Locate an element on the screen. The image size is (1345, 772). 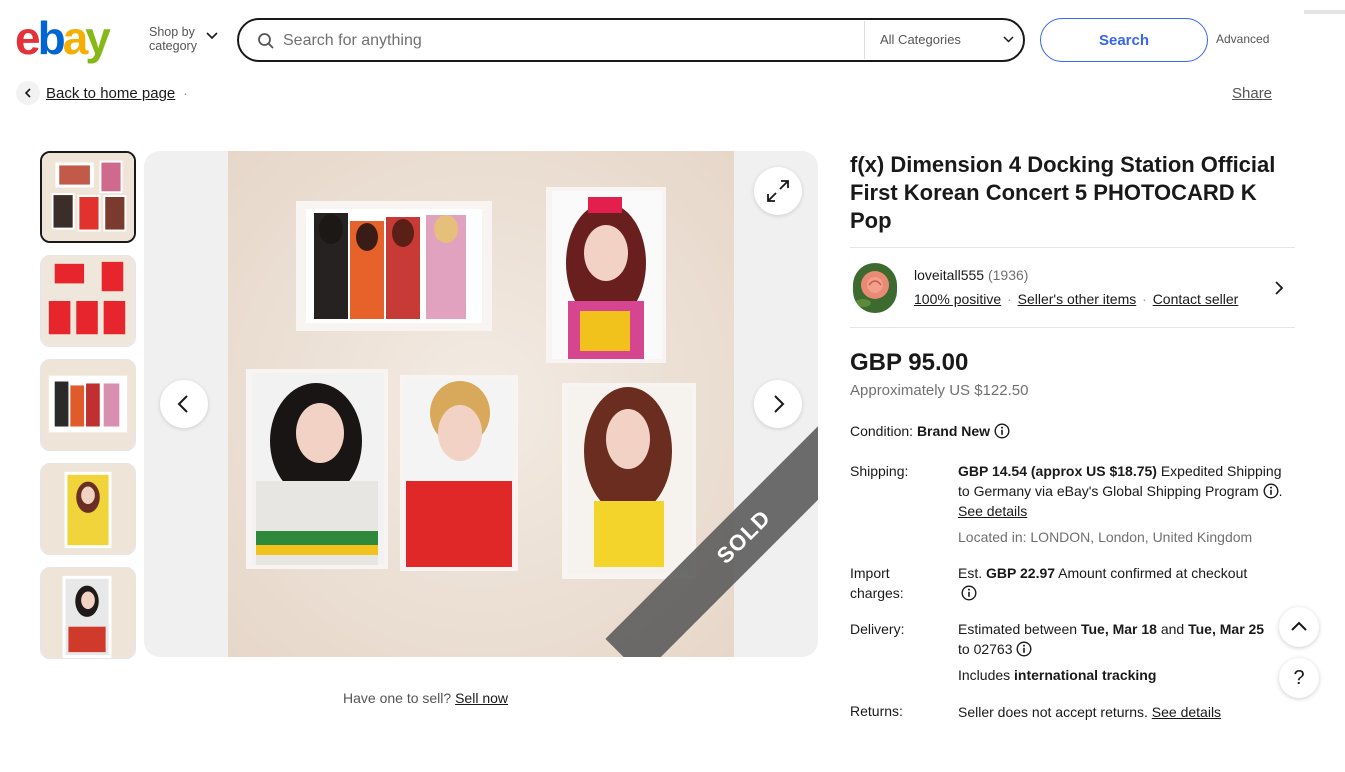
condition-label: Condition: is located at coordinates (882, 431).